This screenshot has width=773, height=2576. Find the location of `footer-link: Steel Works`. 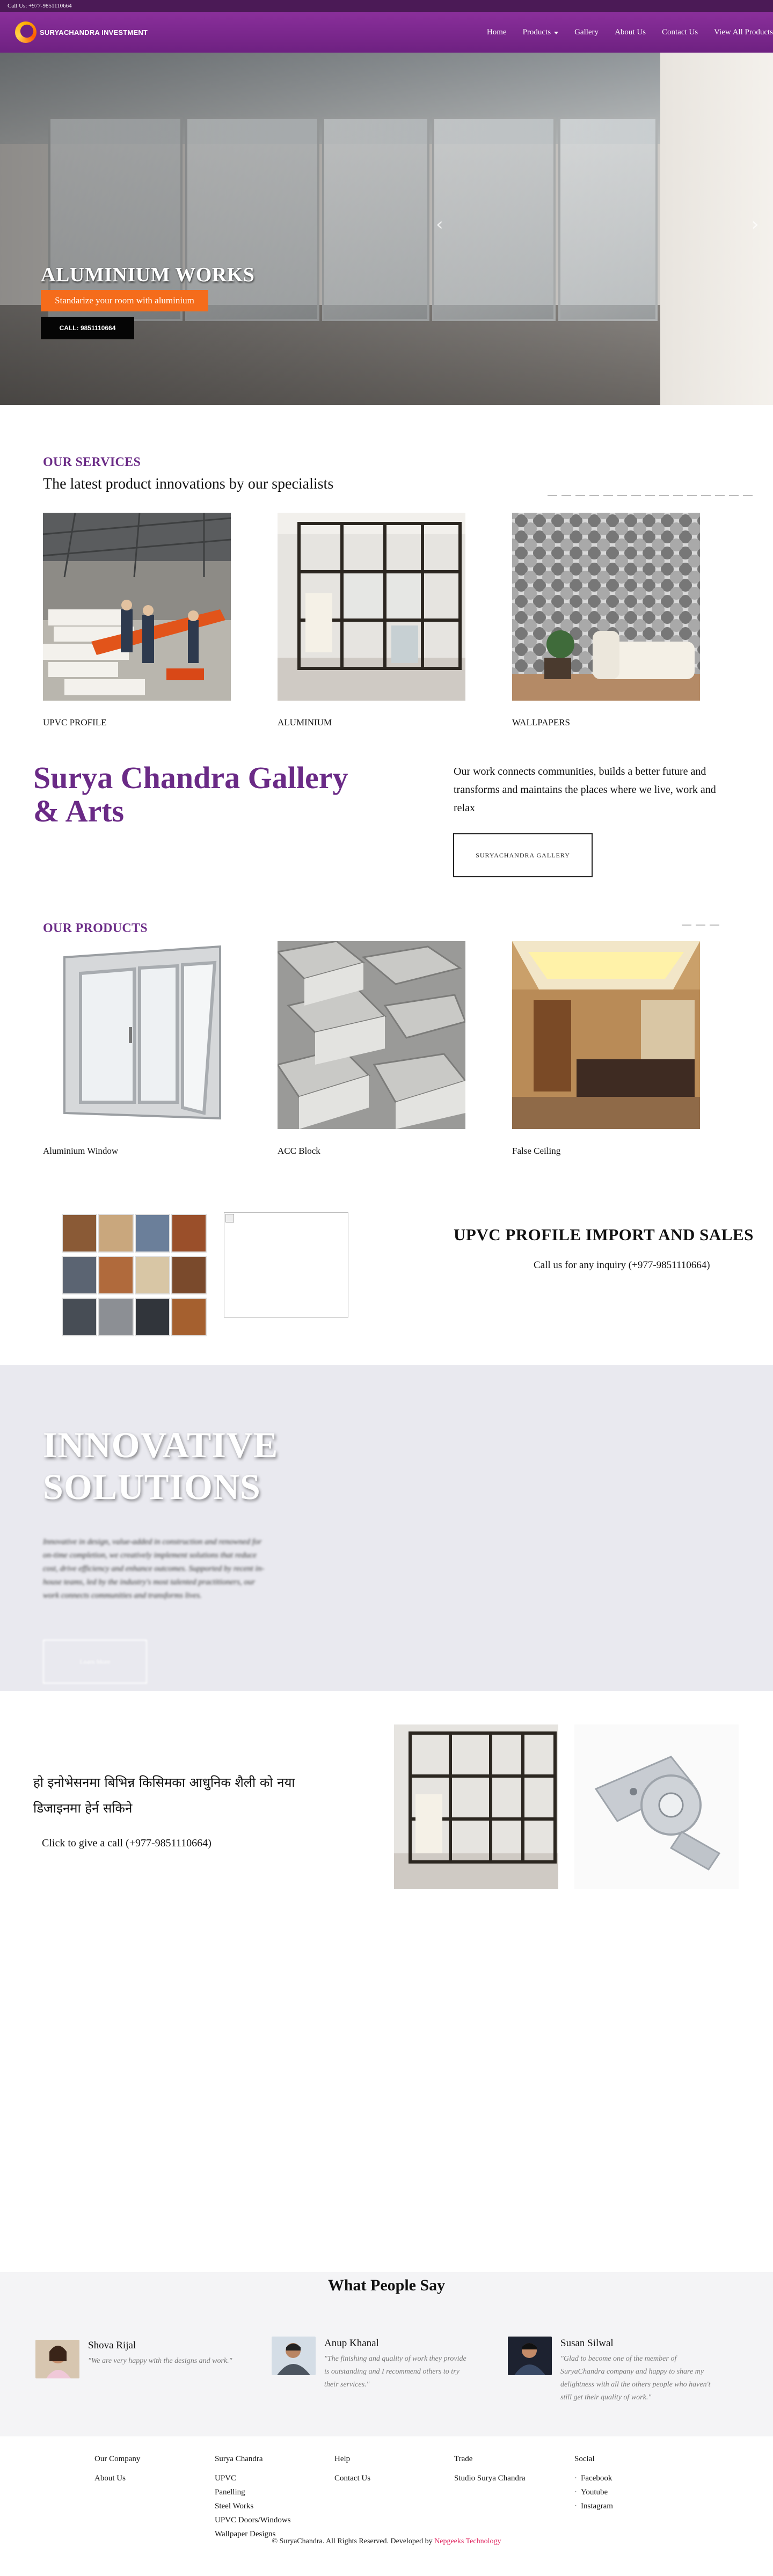

footer-link: Steel Works is located at coordinates (234, 2506).